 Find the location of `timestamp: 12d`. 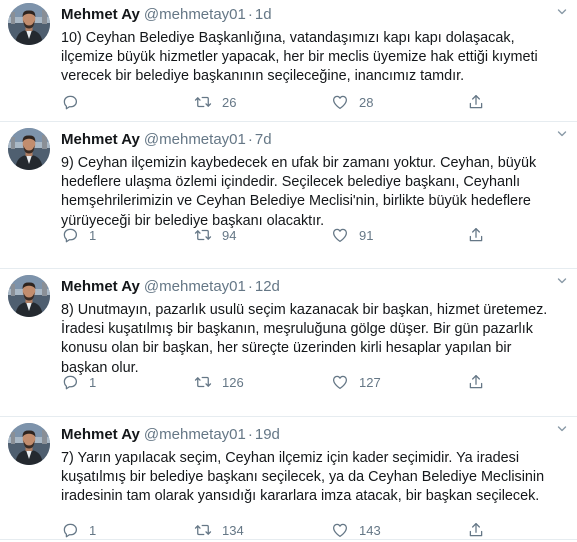

timestamp: 12d is located at coordinates (267, 286).